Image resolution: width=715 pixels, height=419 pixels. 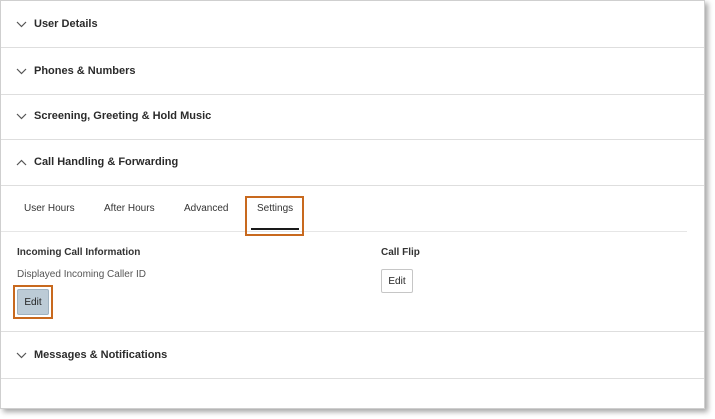 I want to click on section-messages-notifications: Messages & Notifications, so click(x=352, y=355).